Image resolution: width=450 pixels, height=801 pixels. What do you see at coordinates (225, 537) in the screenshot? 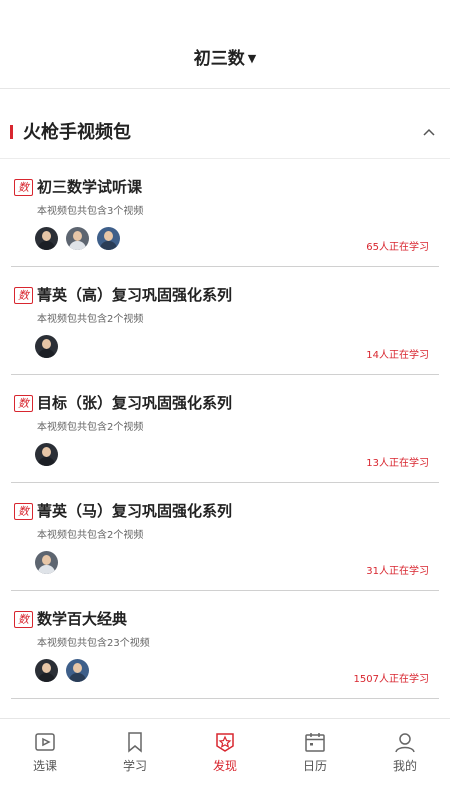
I see `package-item: 数 菁英（马）复习巩固强化系列 本视频包共包含2个视频 31人正在学习` at bounding box center [225, 537].